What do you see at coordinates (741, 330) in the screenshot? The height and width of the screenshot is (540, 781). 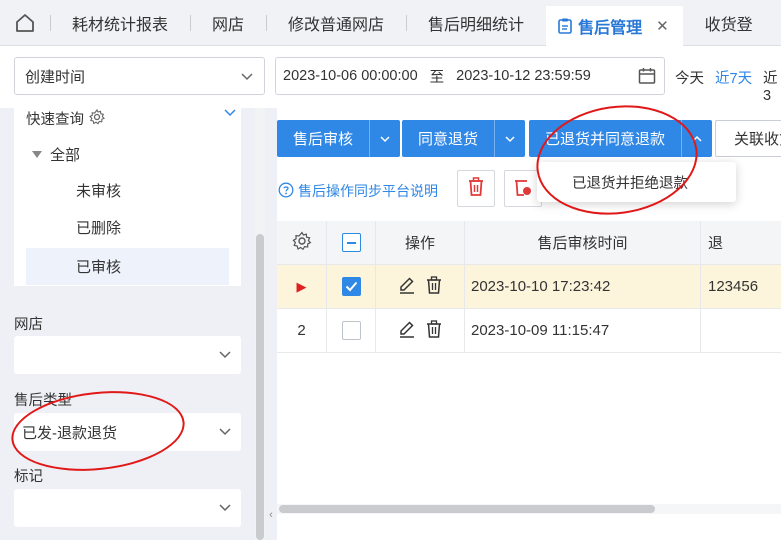 I see `row-next-value` at bounding box center [741, 330].